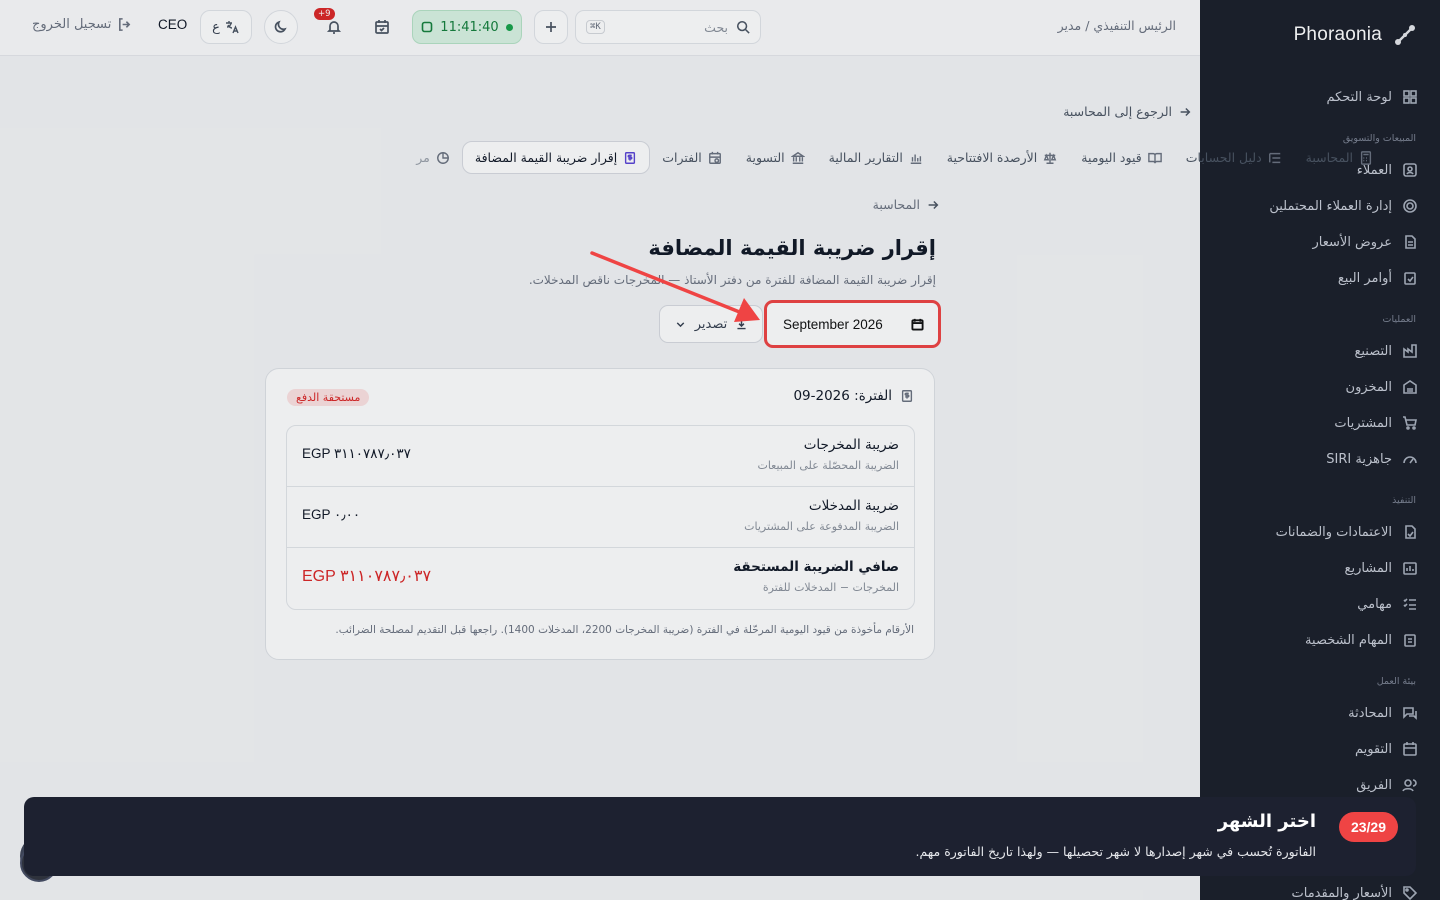  I want to click on tab-label: إقرار ضريبة القيمة المضافة, so click(546, 157).